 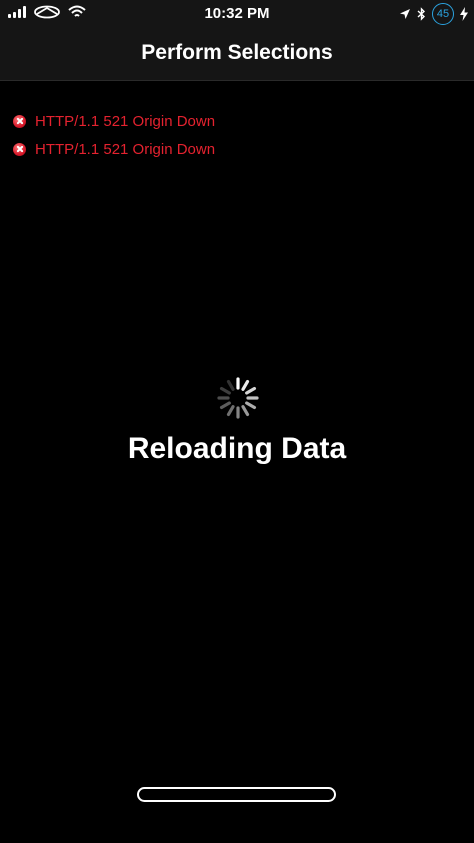 What do you see at coordinates (237, 14) in the screenshot?
I see `status-bar: 10:32 PM 45` at bounding box center [237, 14].